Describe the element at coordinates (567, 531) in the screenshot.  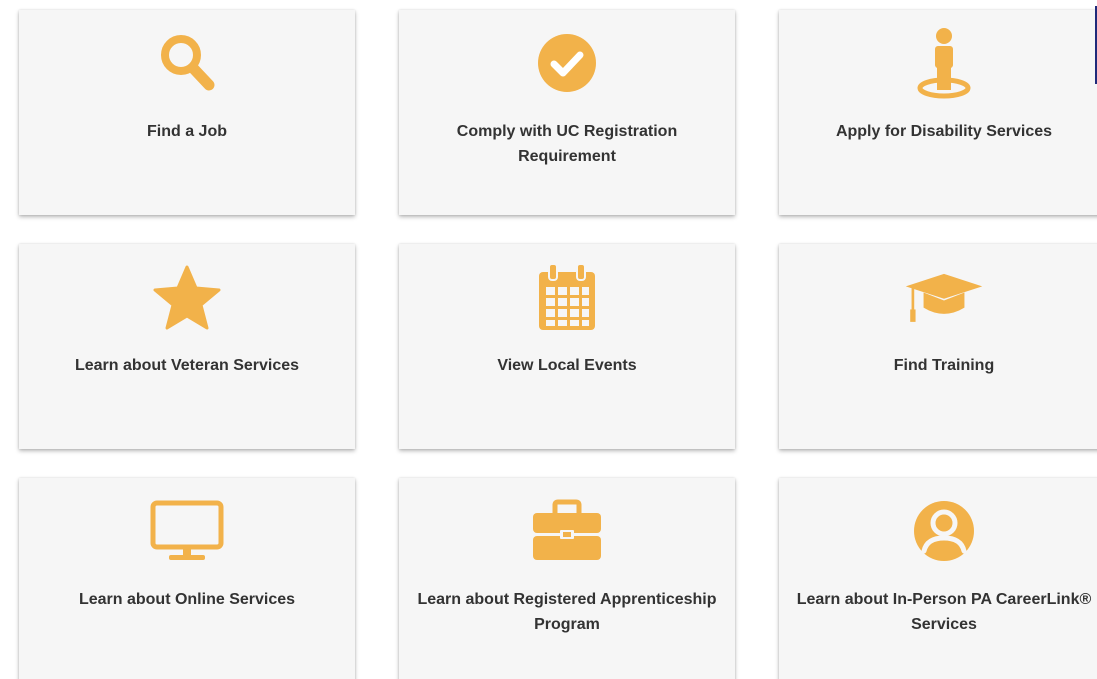
I see `briefcase-icon` at that location.